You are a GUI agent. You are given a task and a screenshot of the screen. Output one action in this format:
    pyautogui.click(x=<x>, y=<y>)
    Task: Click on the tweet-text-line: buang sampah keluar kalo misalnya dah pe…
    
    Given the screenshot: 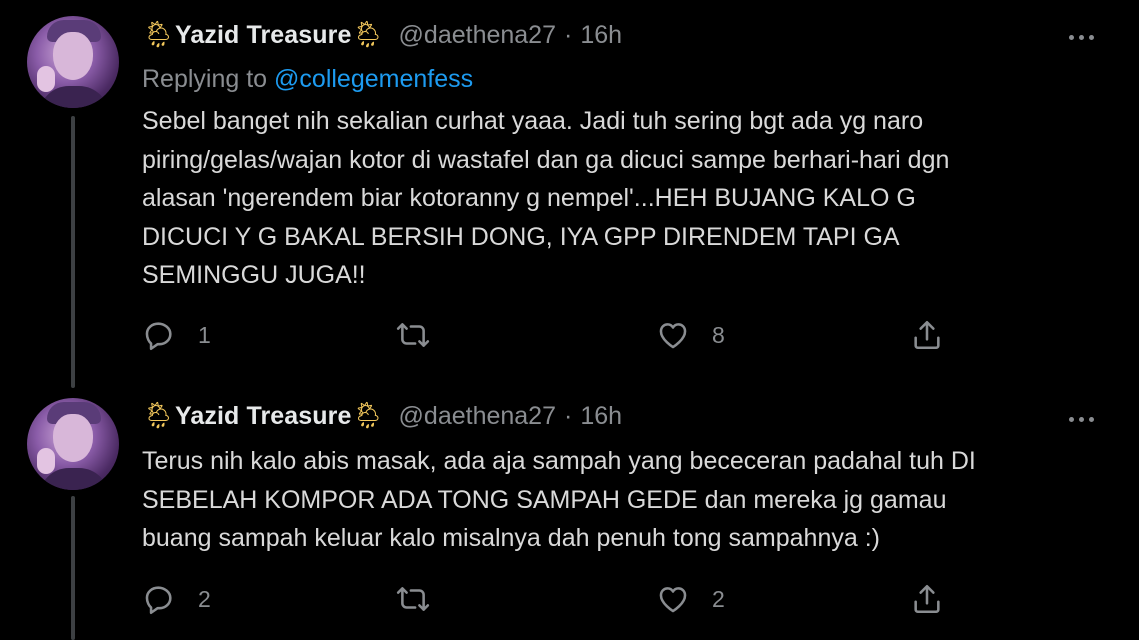 What is the action you would take?
    pyautogui.click(x=511, y=538)
    